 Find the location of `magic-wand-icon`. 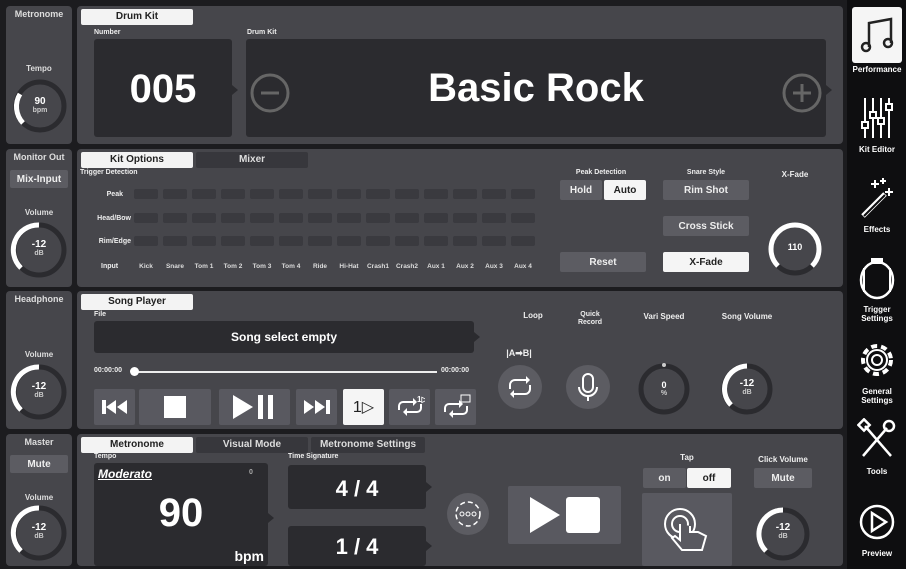

magic-wand-icon is located at coordinates (877, 198).